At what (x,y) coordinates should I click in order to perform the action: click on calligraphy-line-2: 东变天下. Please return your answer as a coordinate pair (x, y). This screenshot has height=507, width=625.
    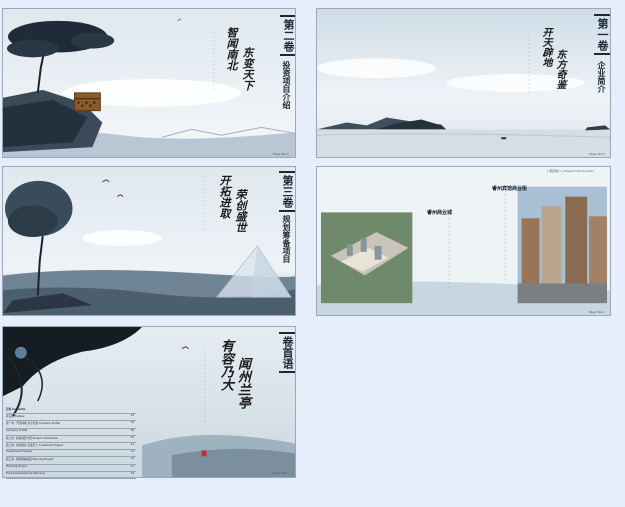
    Looking at the image, I should click on (247, 69).